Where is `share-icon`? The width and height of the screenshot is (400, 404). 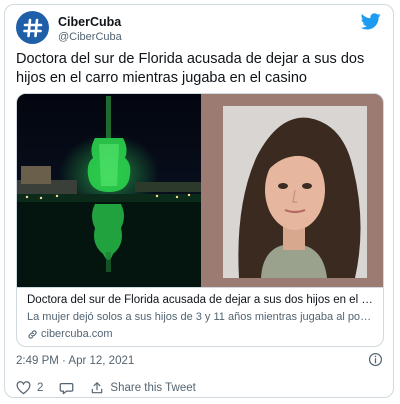 share-icon is located at coordinates (97, 388).